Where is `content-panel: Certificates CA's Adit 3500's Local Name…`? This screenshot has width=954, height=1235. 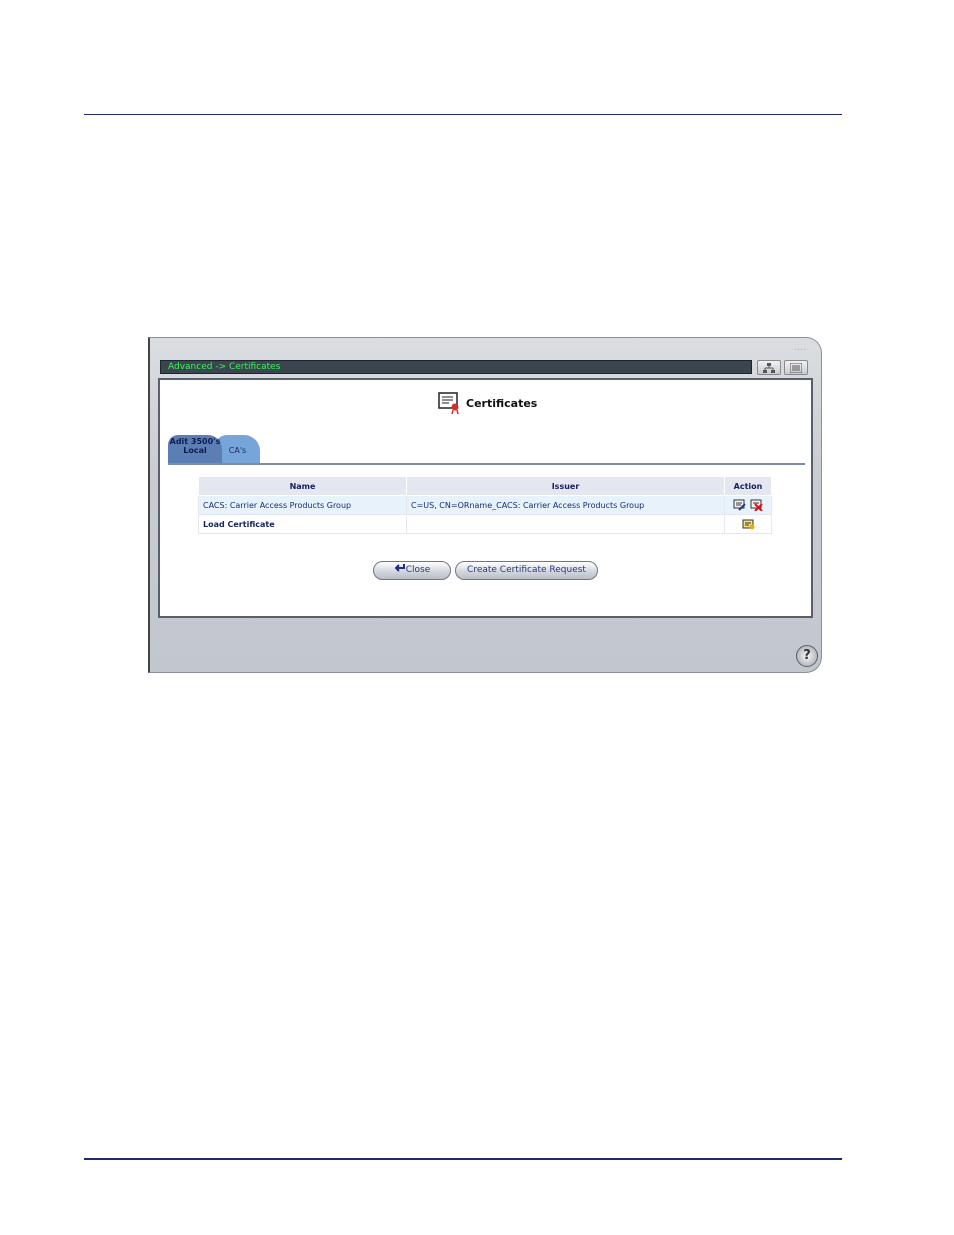
content-panel: Certificates CA's Adit 3500's Local Name… is located at coordinates (485, 498).